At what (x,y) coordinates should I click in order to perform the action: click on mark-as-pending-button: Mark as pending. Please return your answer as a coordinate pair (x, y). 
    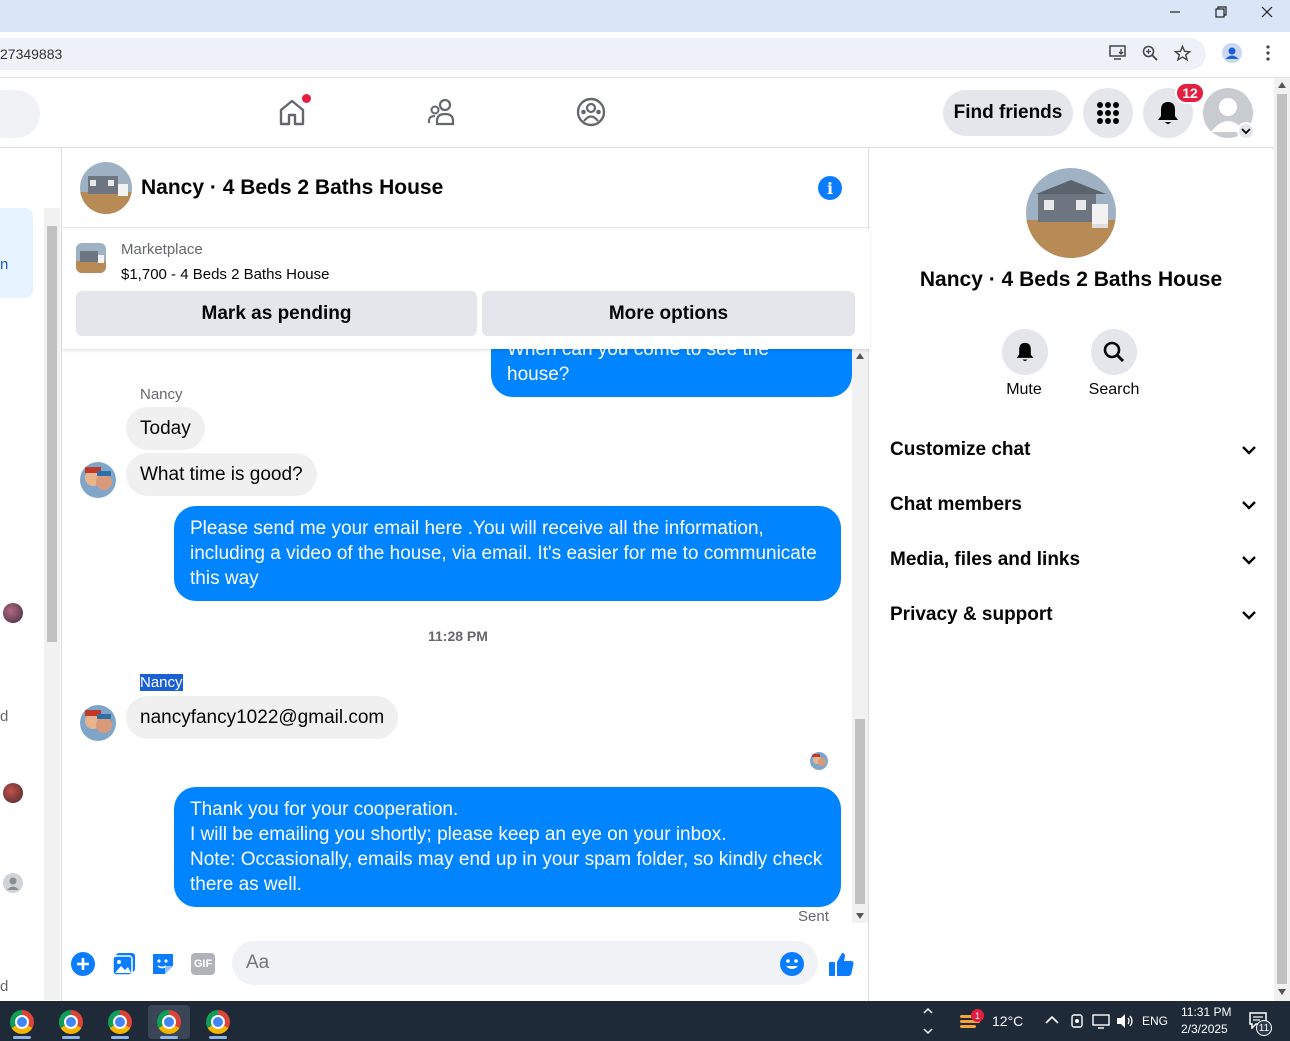
    Looking at the image, I should click on (276, 313).